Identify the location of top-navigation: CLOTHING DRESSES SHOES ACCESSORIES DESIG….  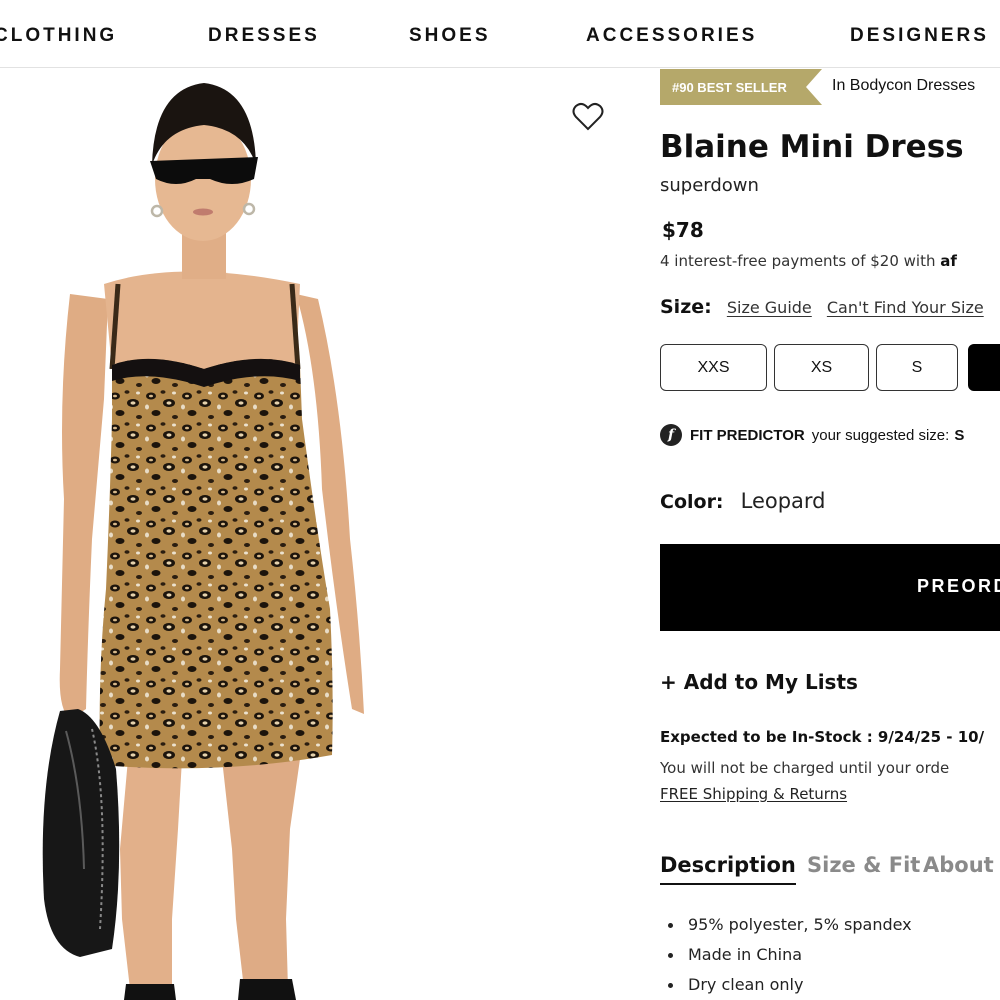
(500, 34).